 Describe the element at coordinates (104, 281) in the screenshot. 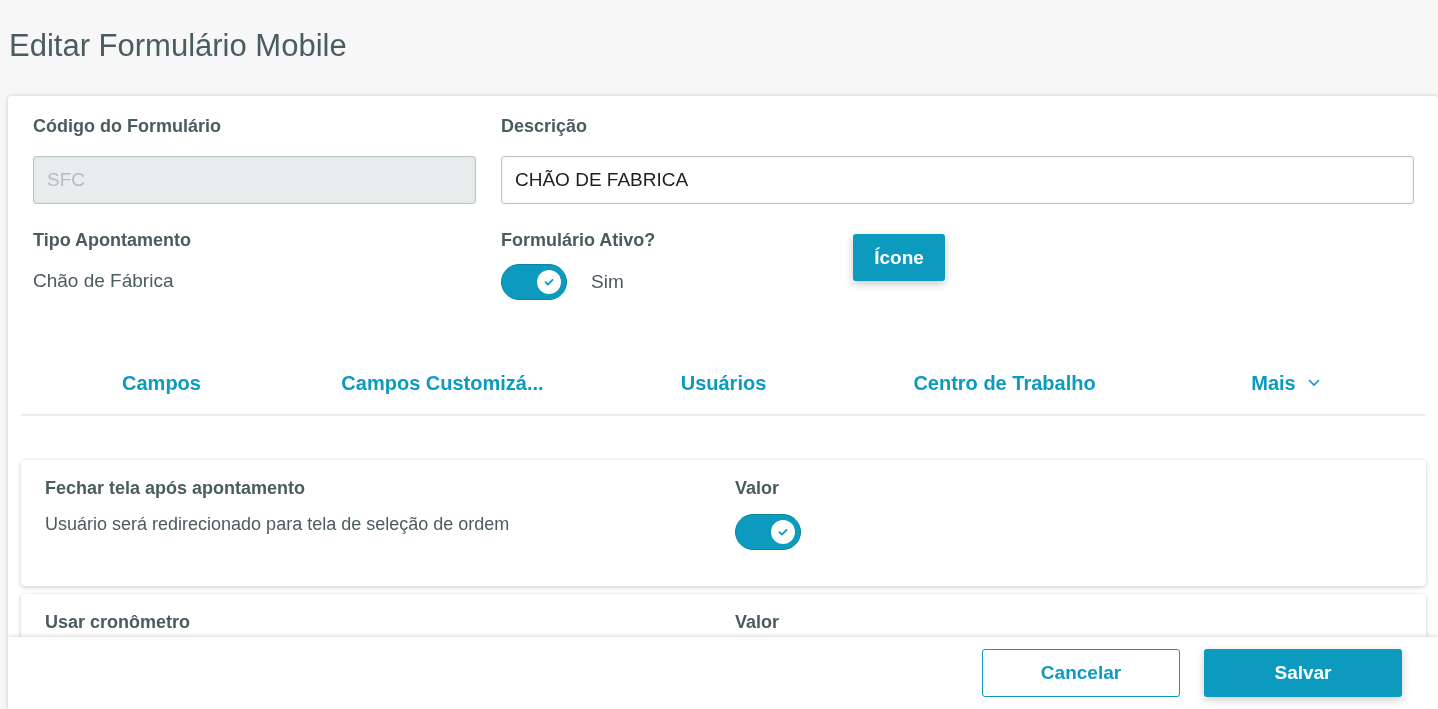

I see `field-value: Chão de Fábrica` at that location.